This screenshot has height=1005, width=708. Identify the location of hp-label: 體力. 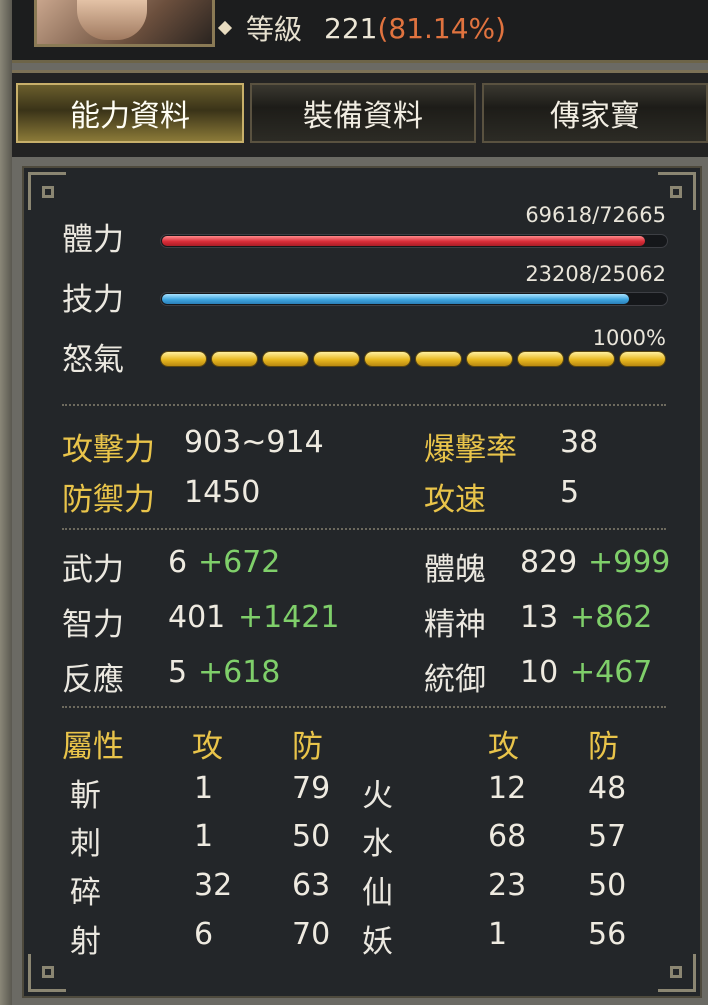
(93, 240).